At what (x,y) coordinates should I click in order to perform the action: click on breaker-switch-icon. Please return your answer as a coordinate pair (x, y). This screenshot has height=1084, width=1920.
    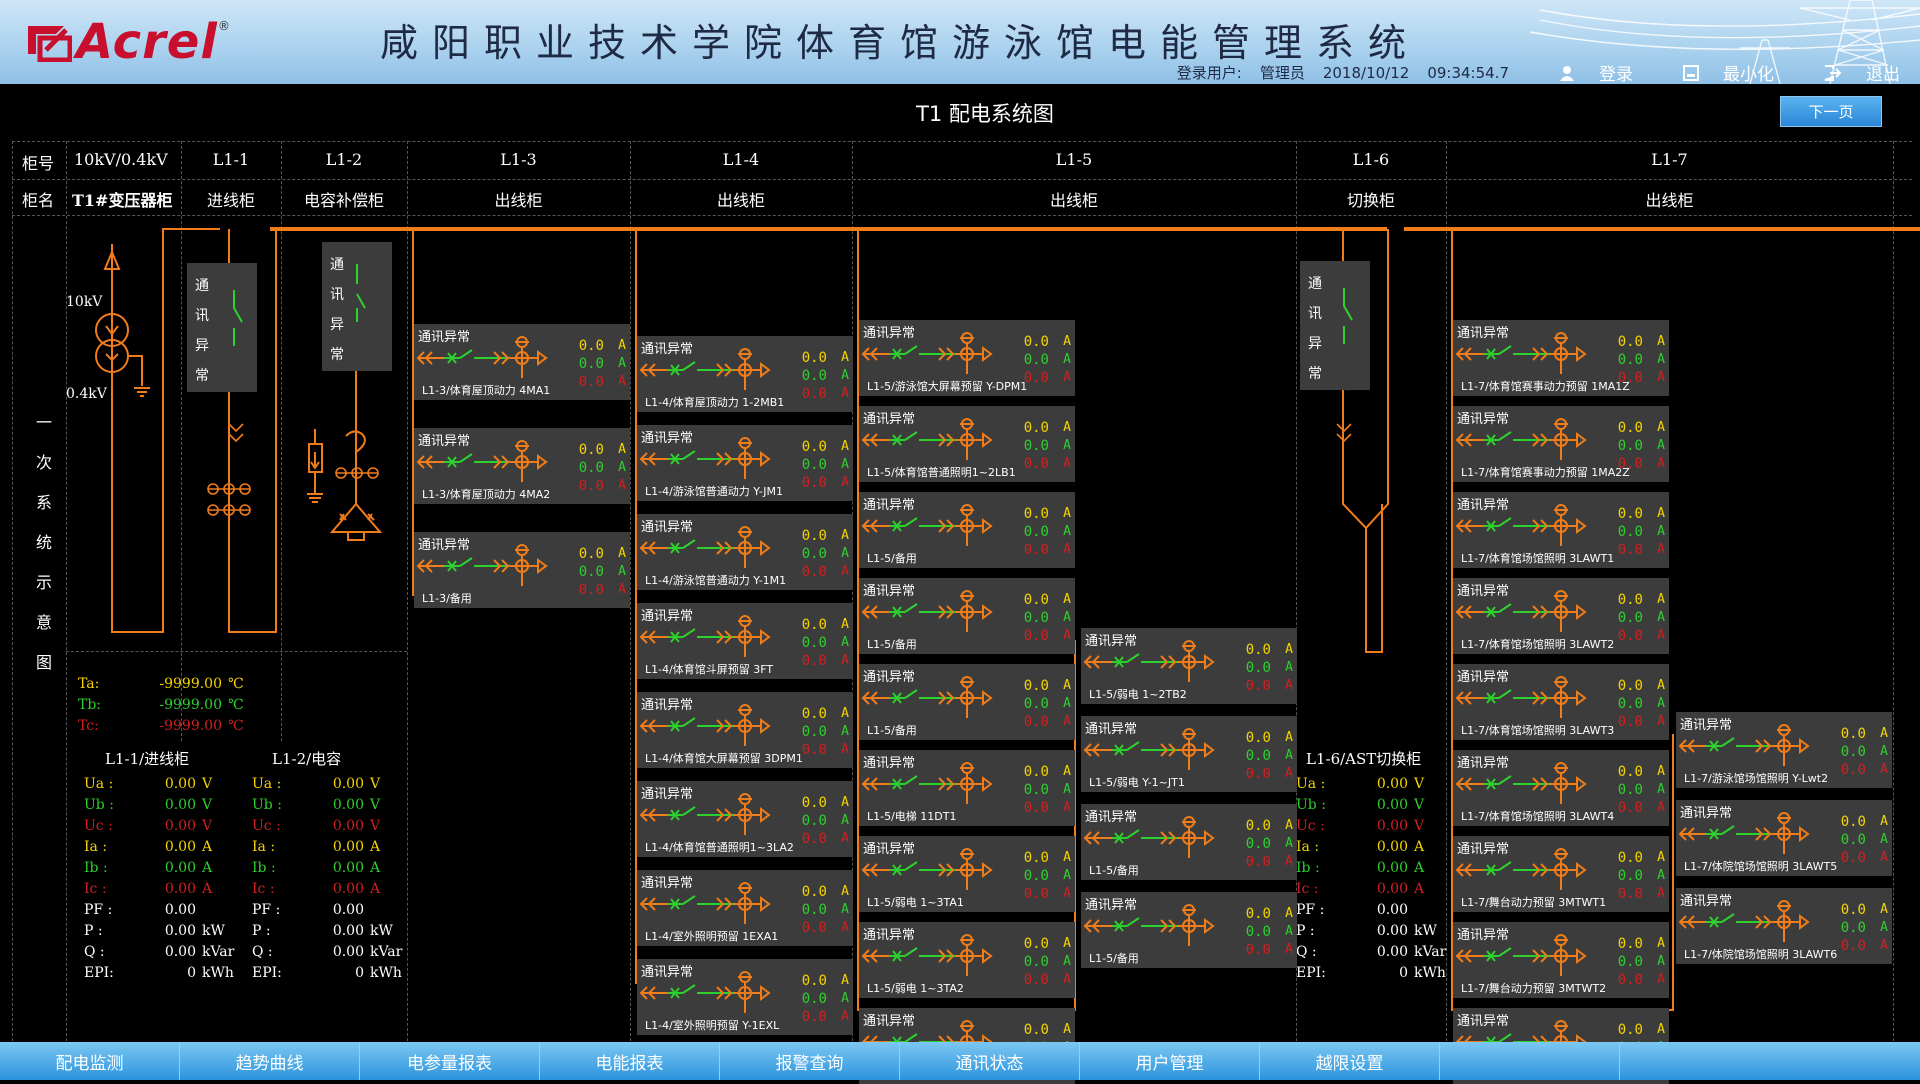
    Looking at the image, I should click on (1149, 925).